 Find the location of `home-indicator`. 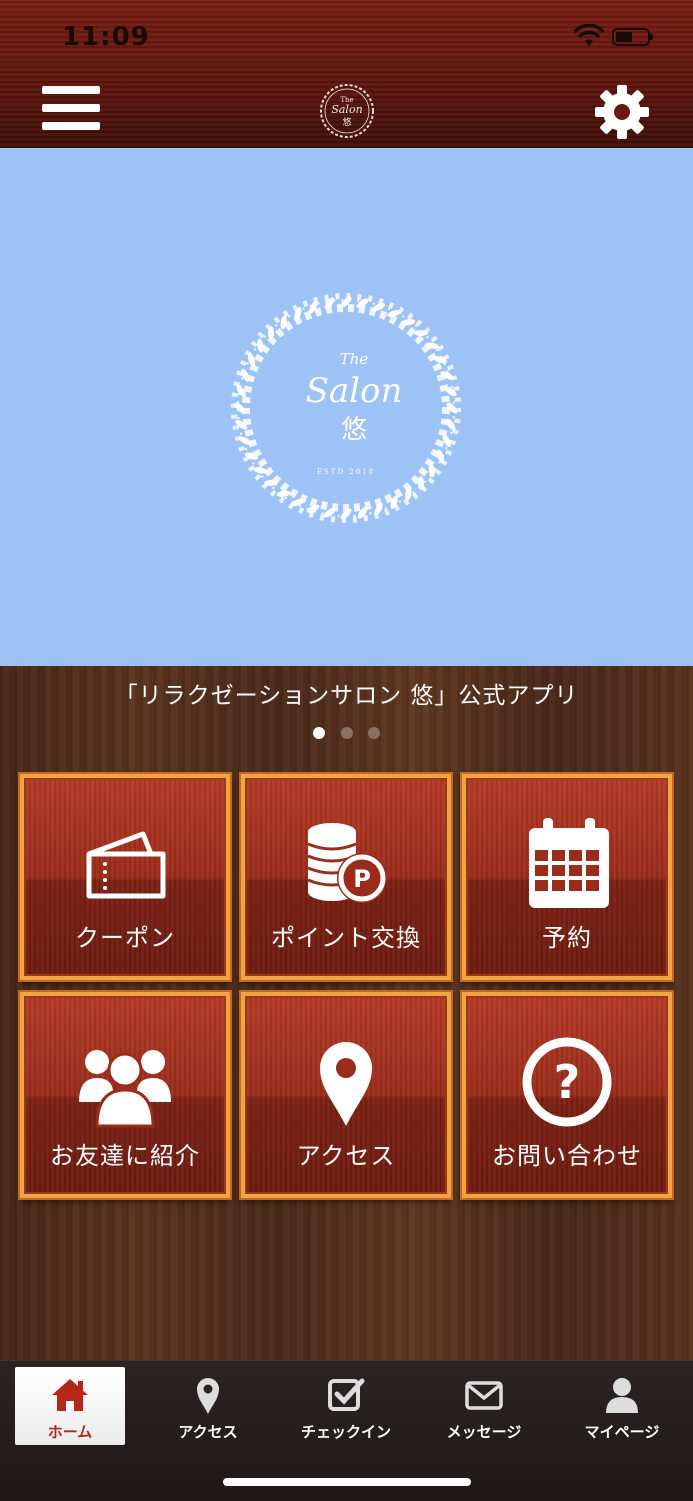

home-indicator is located at coordinates (347, 1482).